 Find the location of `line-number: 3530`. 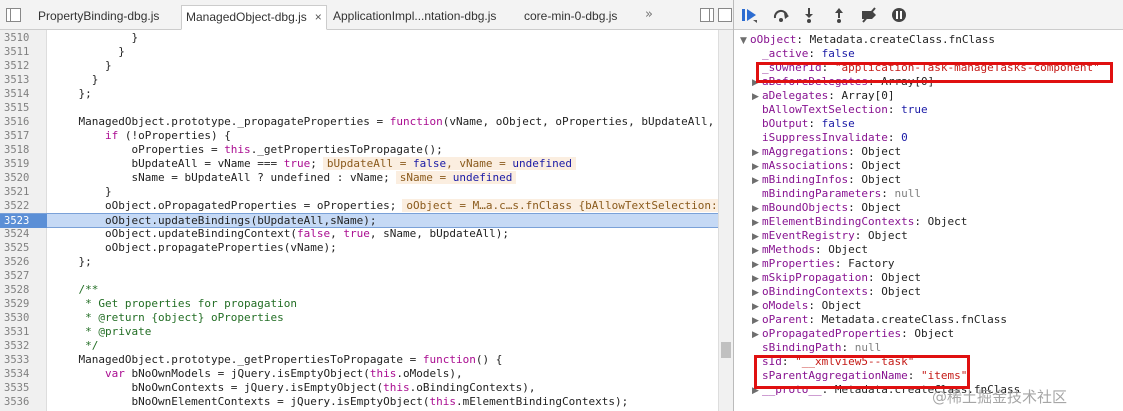

line-number: 3530 is located at coordinates (23, 318).